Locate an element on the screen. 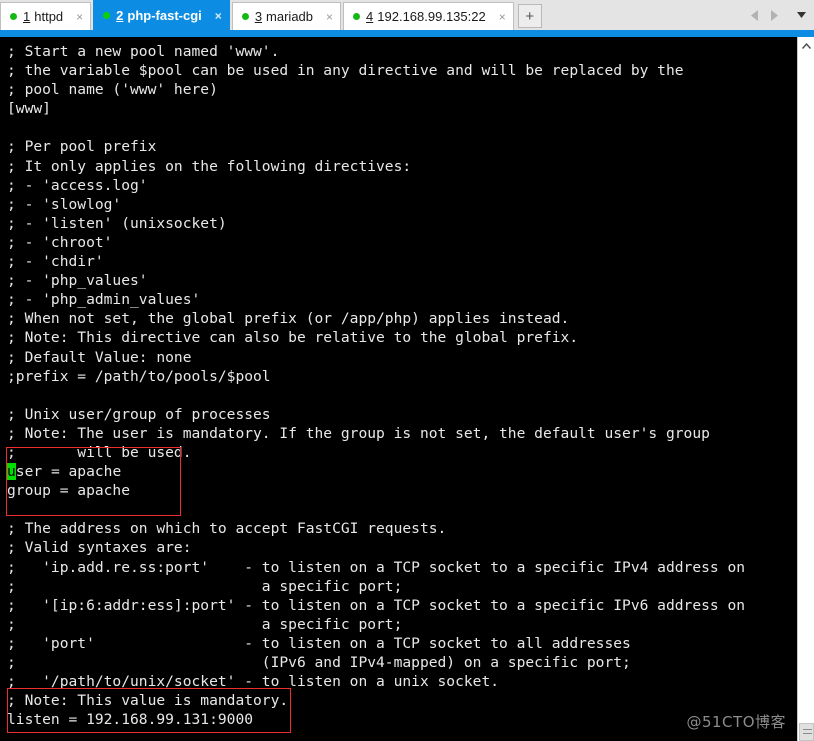  tab-bar-accent-strip is located at coordinates (407, 33).